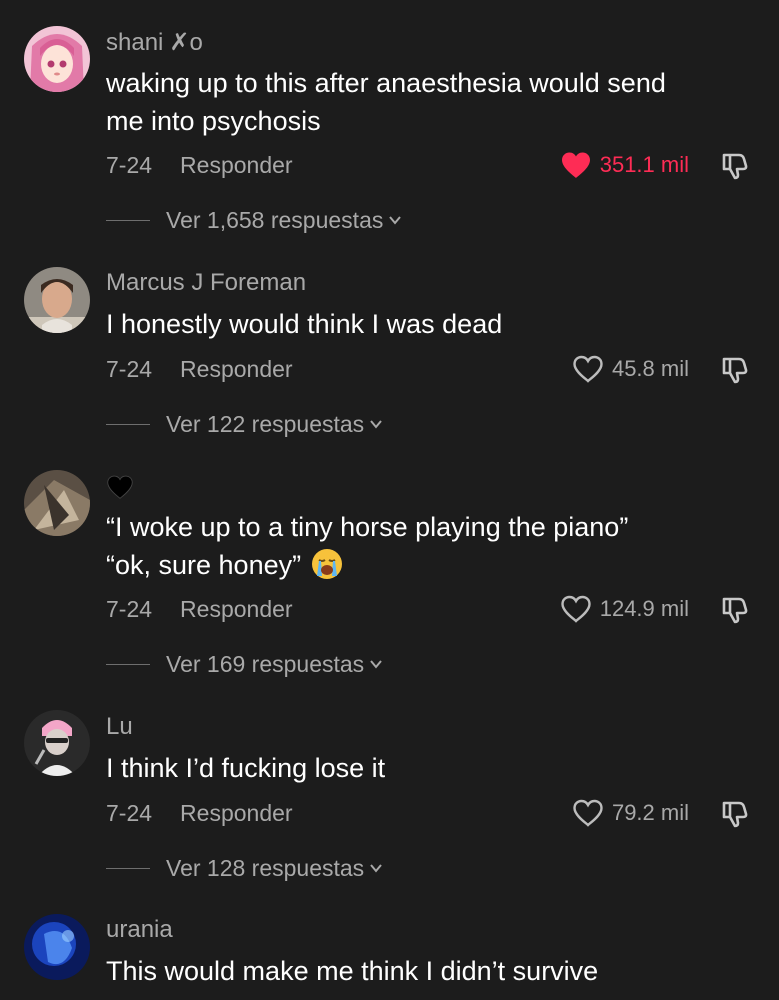 Image resolution: width=779 pixels, height=1000 pixels. I want to click on comment-text: I think I’d fucking lose it, so click(246, 768).